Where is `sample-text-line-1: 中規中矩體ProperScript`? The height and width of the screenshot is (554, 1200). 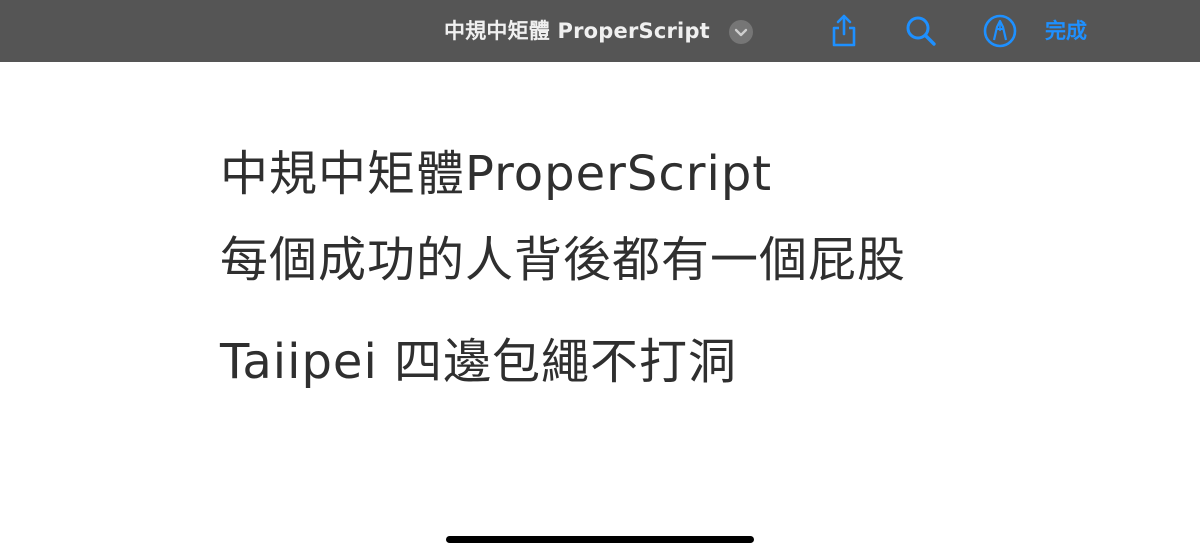
sample-text-line-1: 中規中矩體ProperScript is located at coordinates (496, 174).